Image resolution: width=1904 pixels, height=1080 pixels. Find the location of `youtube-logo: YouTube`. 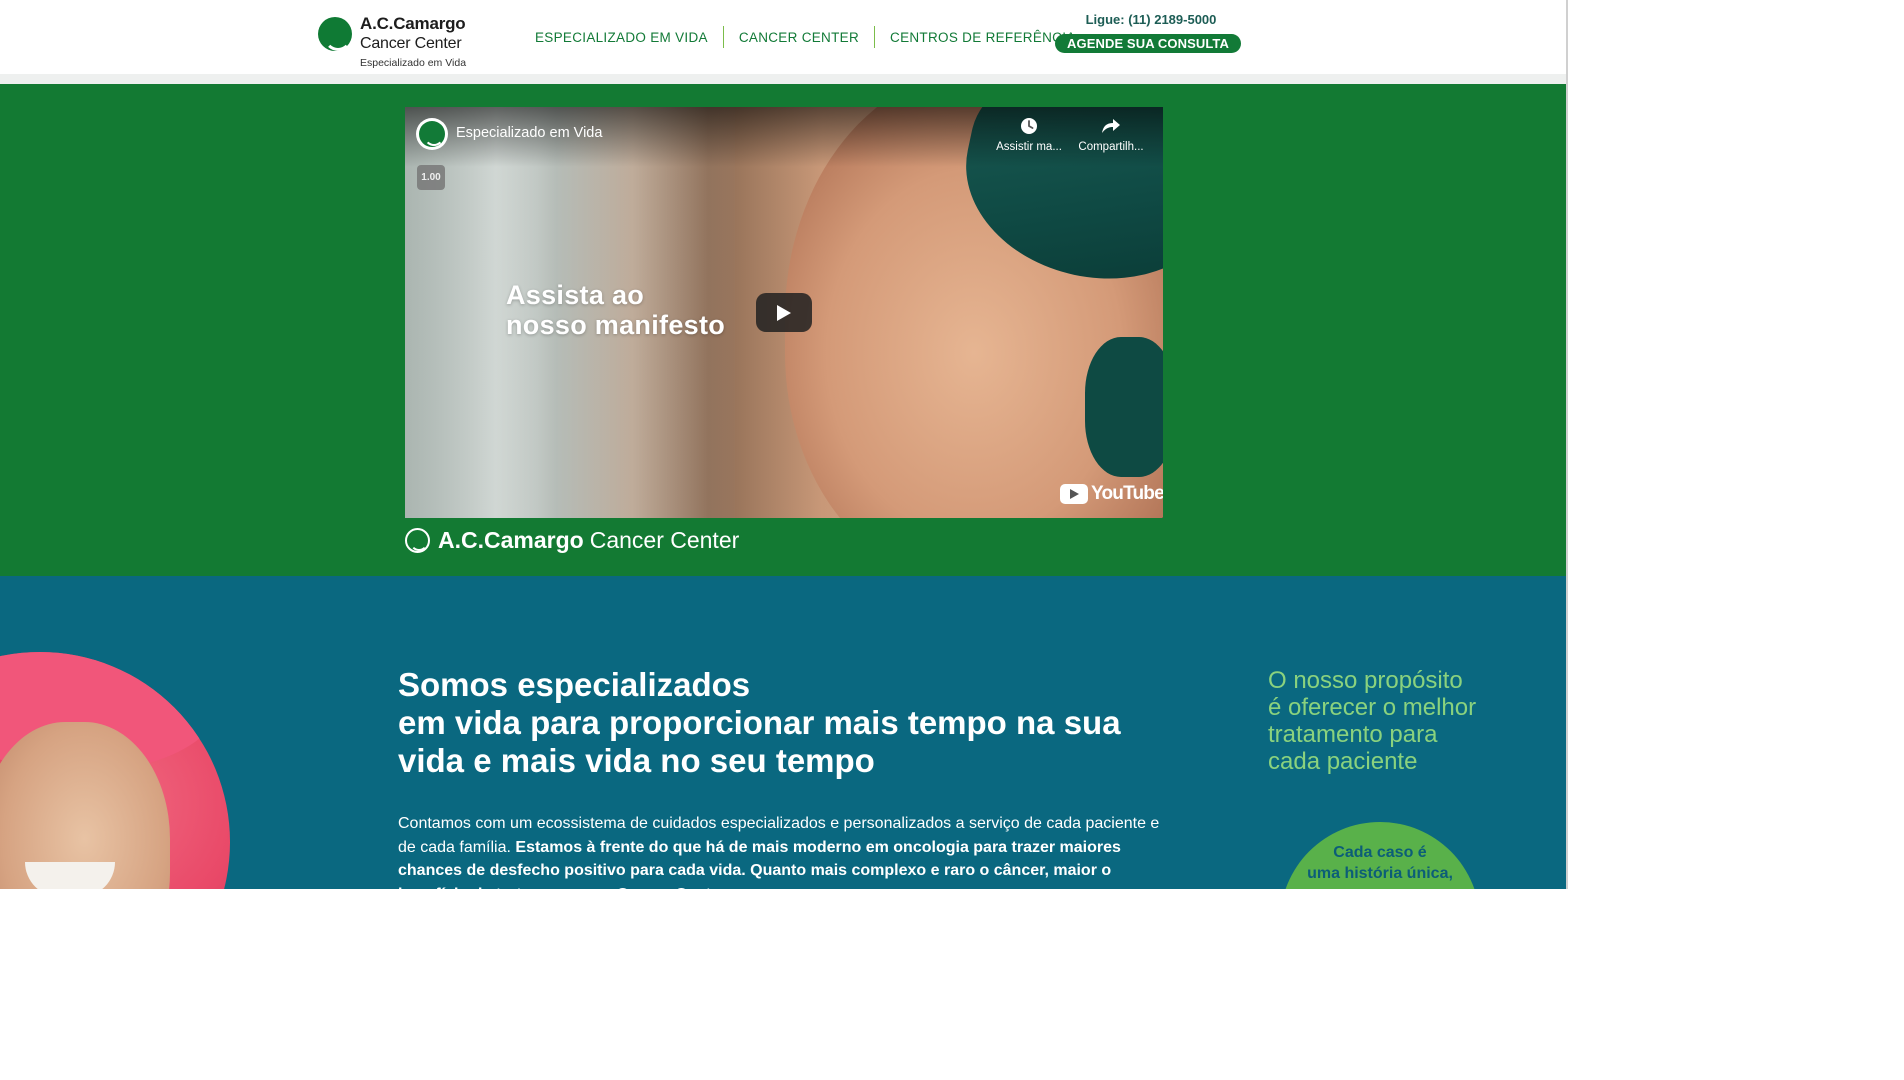

youtube-logo: YouTube is located at coordinates (1111, 494).